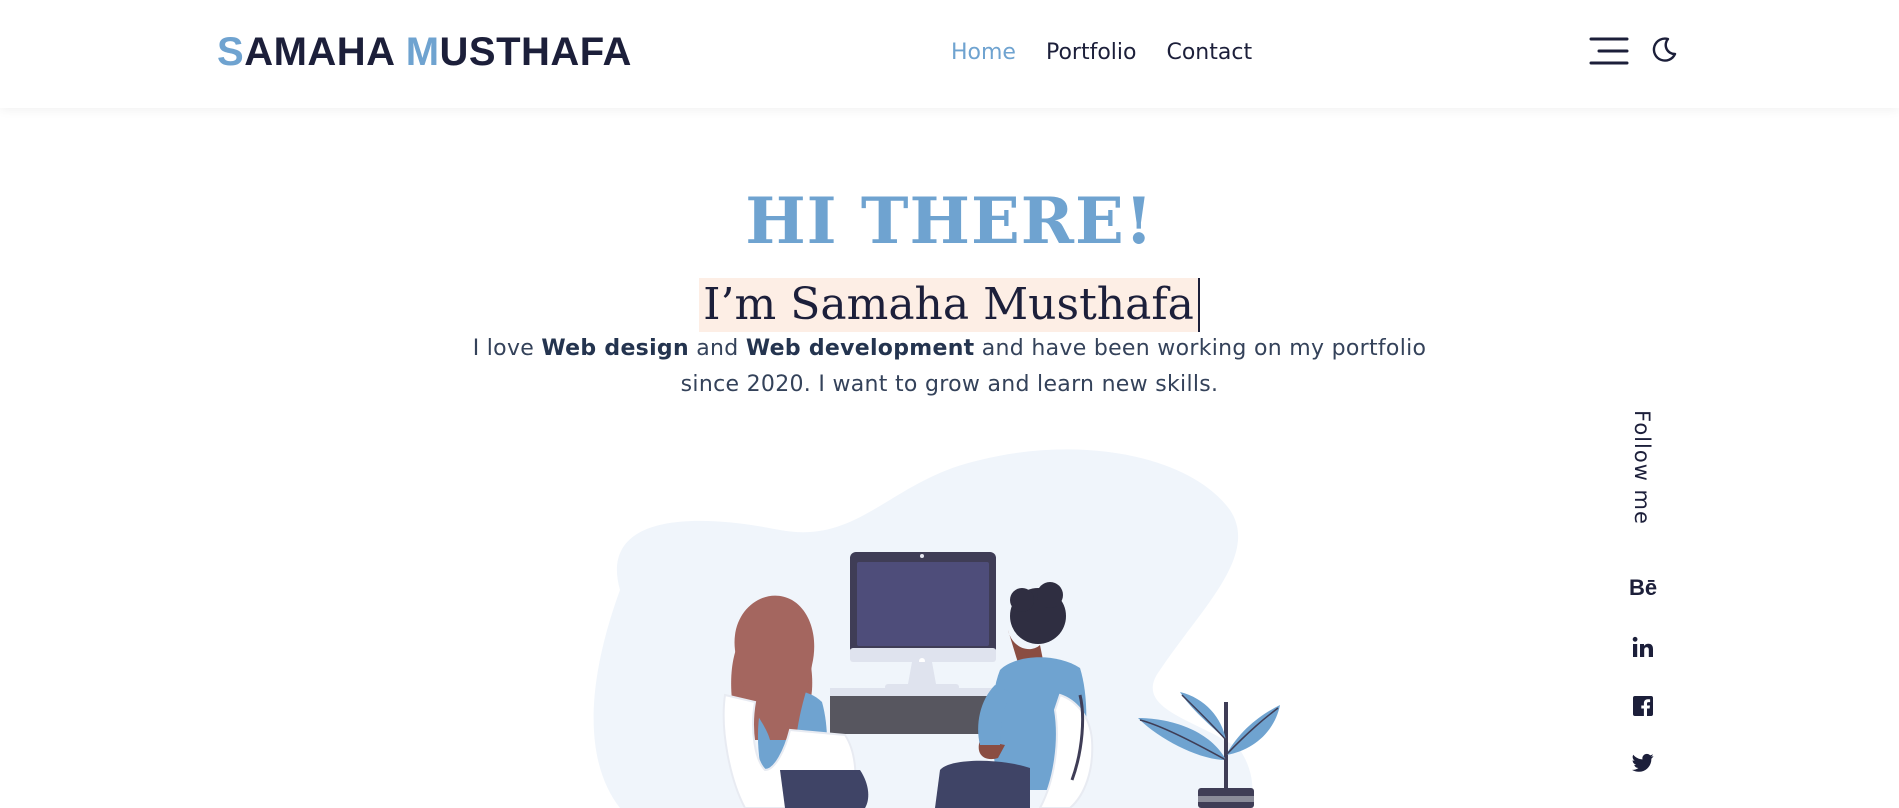 This screenshot has width=1899, height=808. What do you see at coordinates (1209, 53) in the screenshot?
I see `nav-contact-link: Contact` at bounding box center [1209, 53].